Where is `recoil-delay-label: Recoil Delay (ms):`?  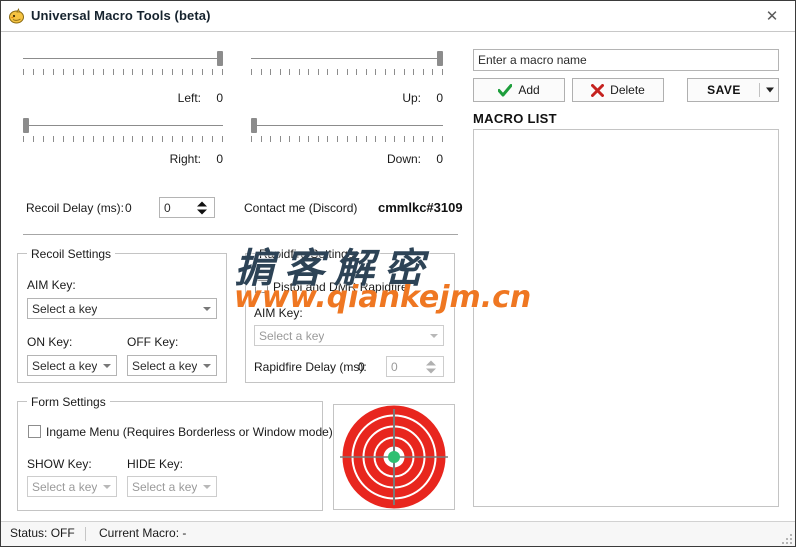 recoil-delay-label: Recoil Delay (ms): is located at coordinates (75, 208).